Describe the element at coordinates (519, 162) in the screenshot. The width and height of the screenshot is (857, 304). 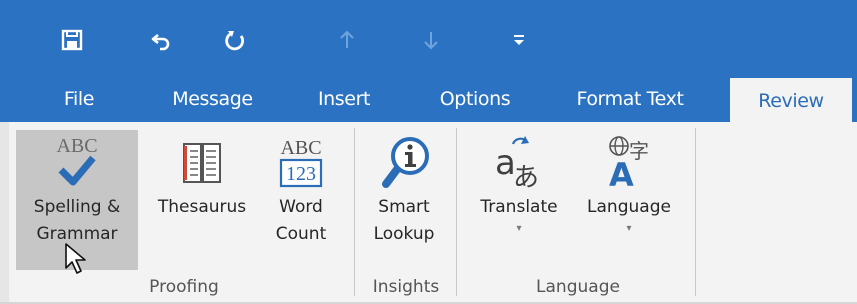
I see `translate-icon: a あ` at that location.